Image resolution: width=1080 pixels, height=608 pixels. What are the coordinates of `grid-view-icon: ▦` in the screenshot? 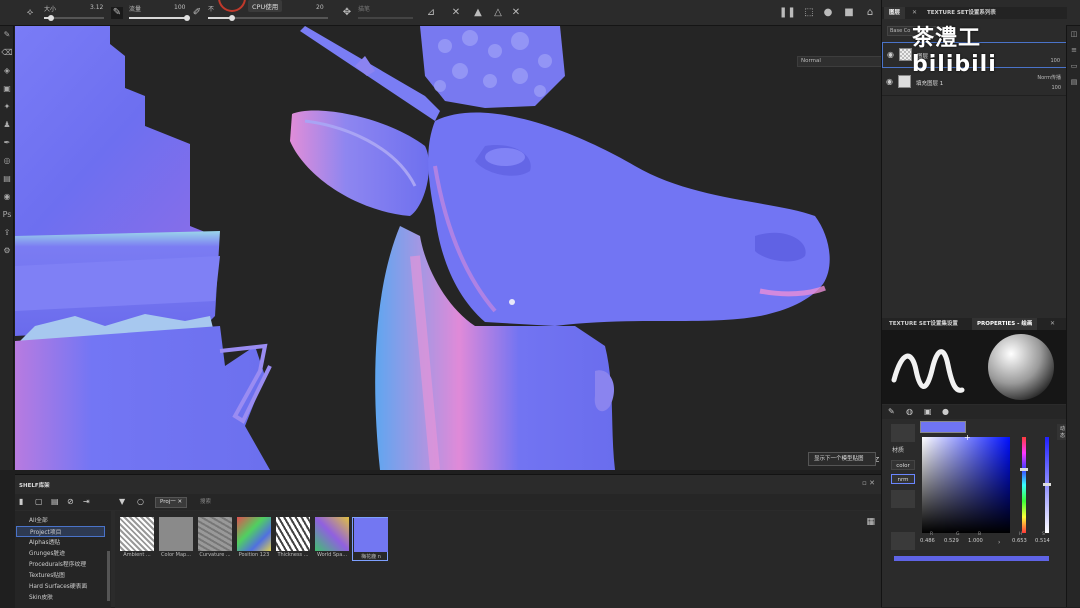 It's located at (870, 522).